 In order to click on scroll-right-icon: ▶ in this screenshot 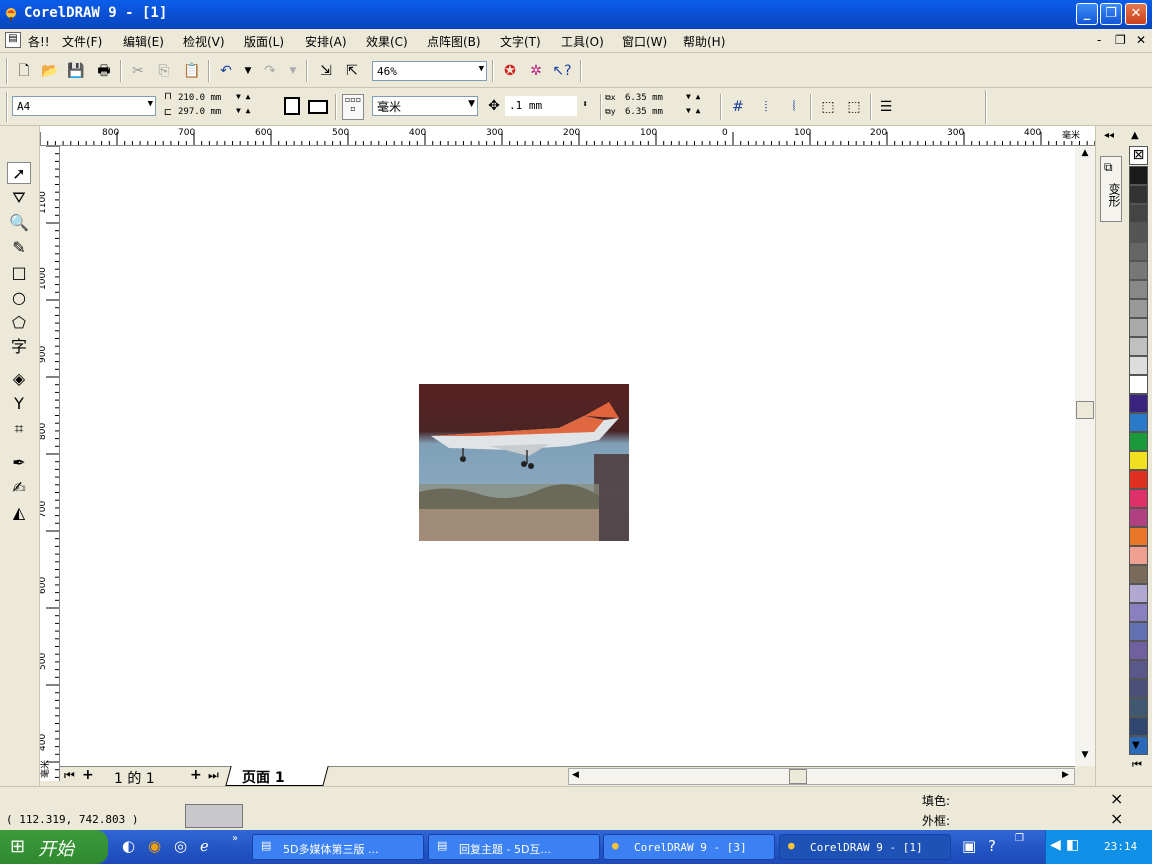, I will do `click(1065, 775)`.